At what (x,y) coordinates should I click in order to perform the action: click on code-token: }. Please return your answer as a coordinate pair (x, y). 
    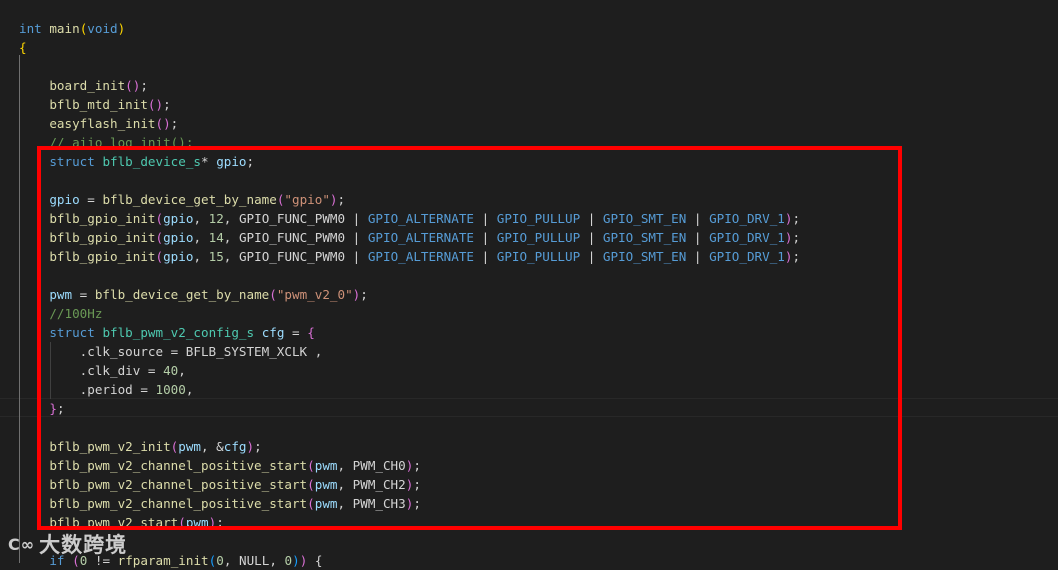
    Looking at the image, I should click on (53, 408).